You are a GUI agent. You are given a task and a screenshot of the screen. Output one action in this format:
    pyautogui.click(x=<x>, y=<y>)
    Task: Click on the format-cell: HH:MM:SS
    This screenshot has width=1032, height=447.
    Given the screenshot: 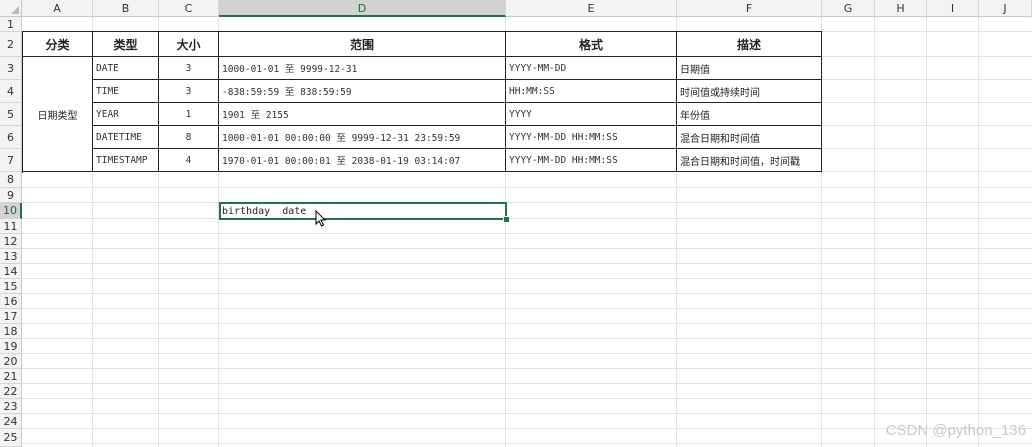 What is the action you would take?
    pyautogui.click(x=591, y=91)
    